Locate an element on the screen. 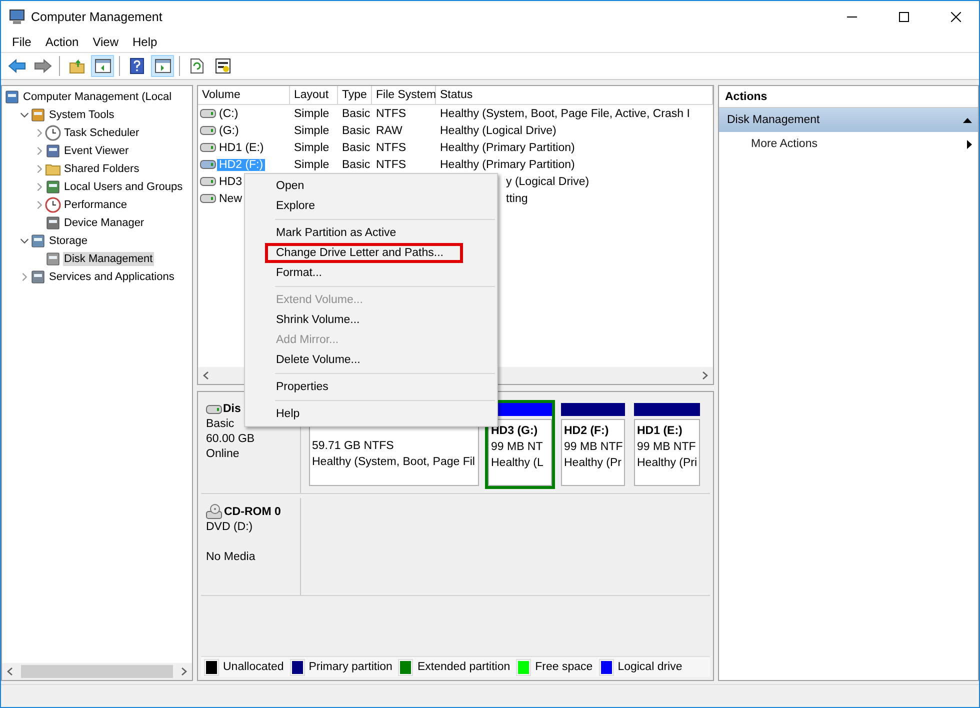 This screenshot has height=708, width=980. legend-label: Free space is located at coordinates (564, 667).